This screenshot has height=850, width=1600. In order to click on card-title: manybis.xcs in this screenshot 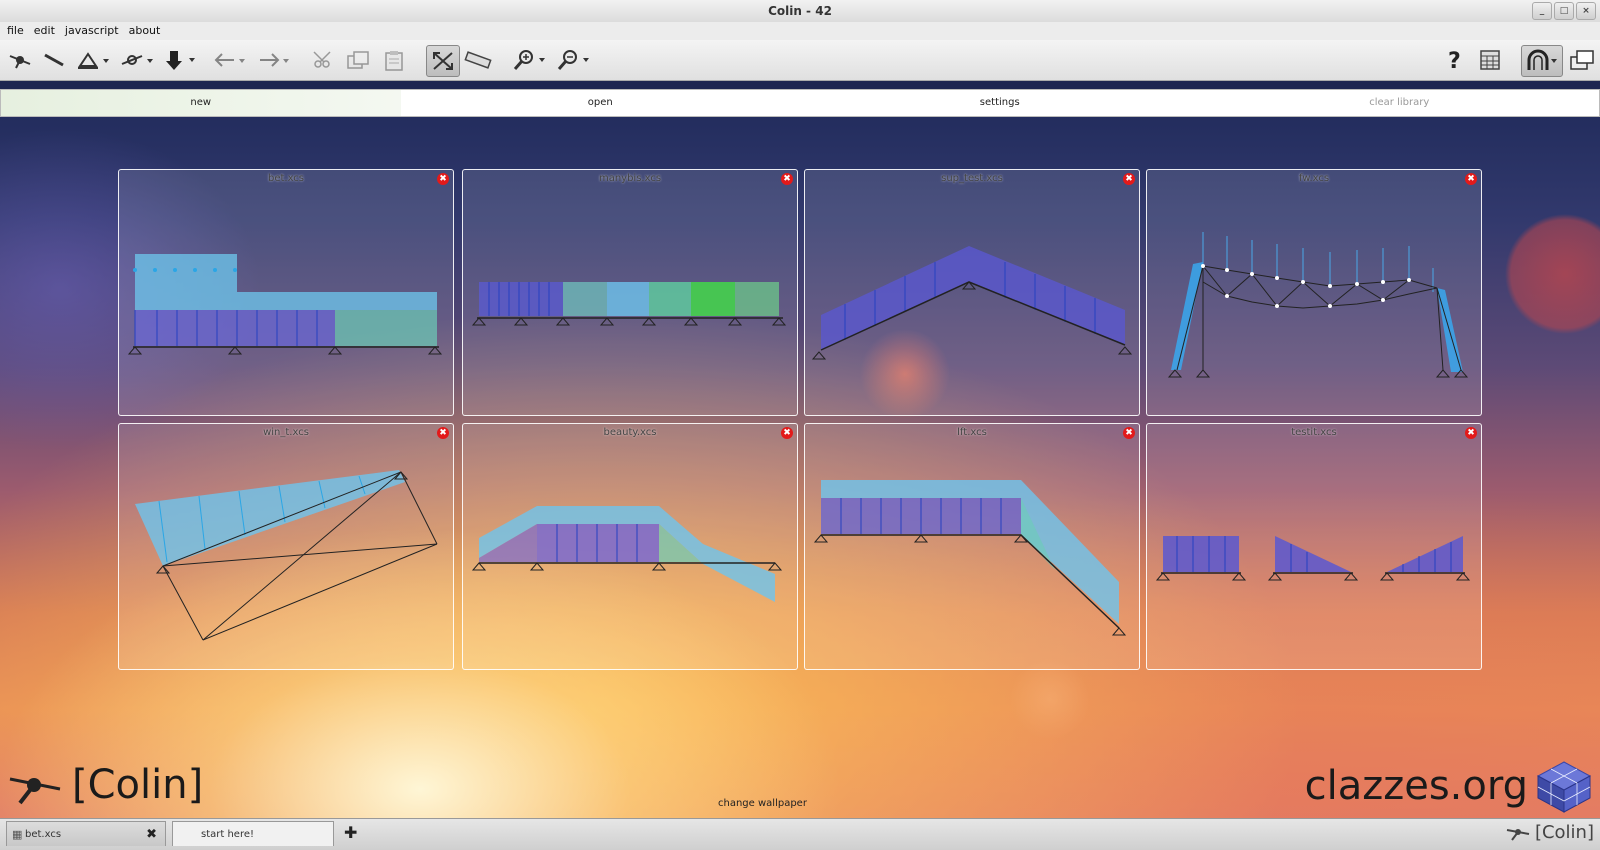, I will do `click(630, 178)`.